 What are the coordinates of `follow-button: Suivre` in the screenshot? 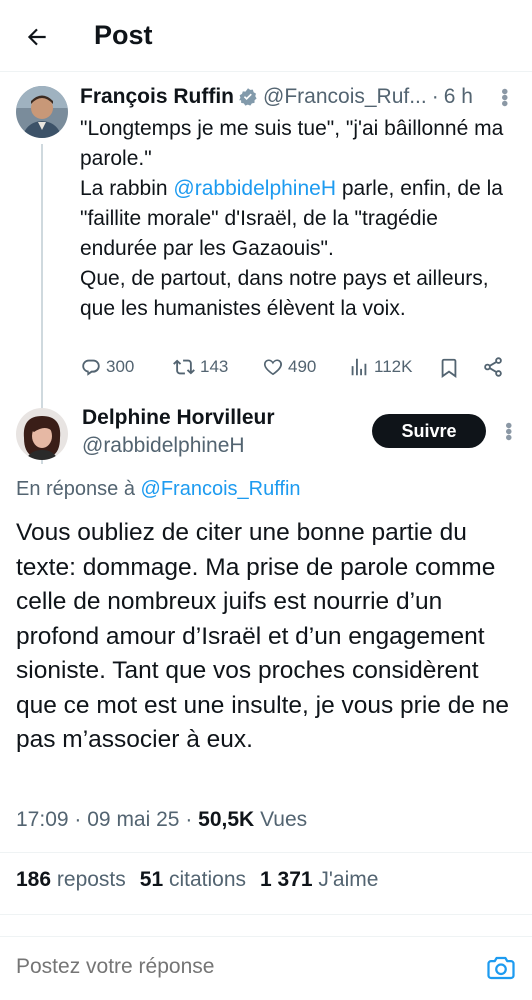 It's located at (429, 431).